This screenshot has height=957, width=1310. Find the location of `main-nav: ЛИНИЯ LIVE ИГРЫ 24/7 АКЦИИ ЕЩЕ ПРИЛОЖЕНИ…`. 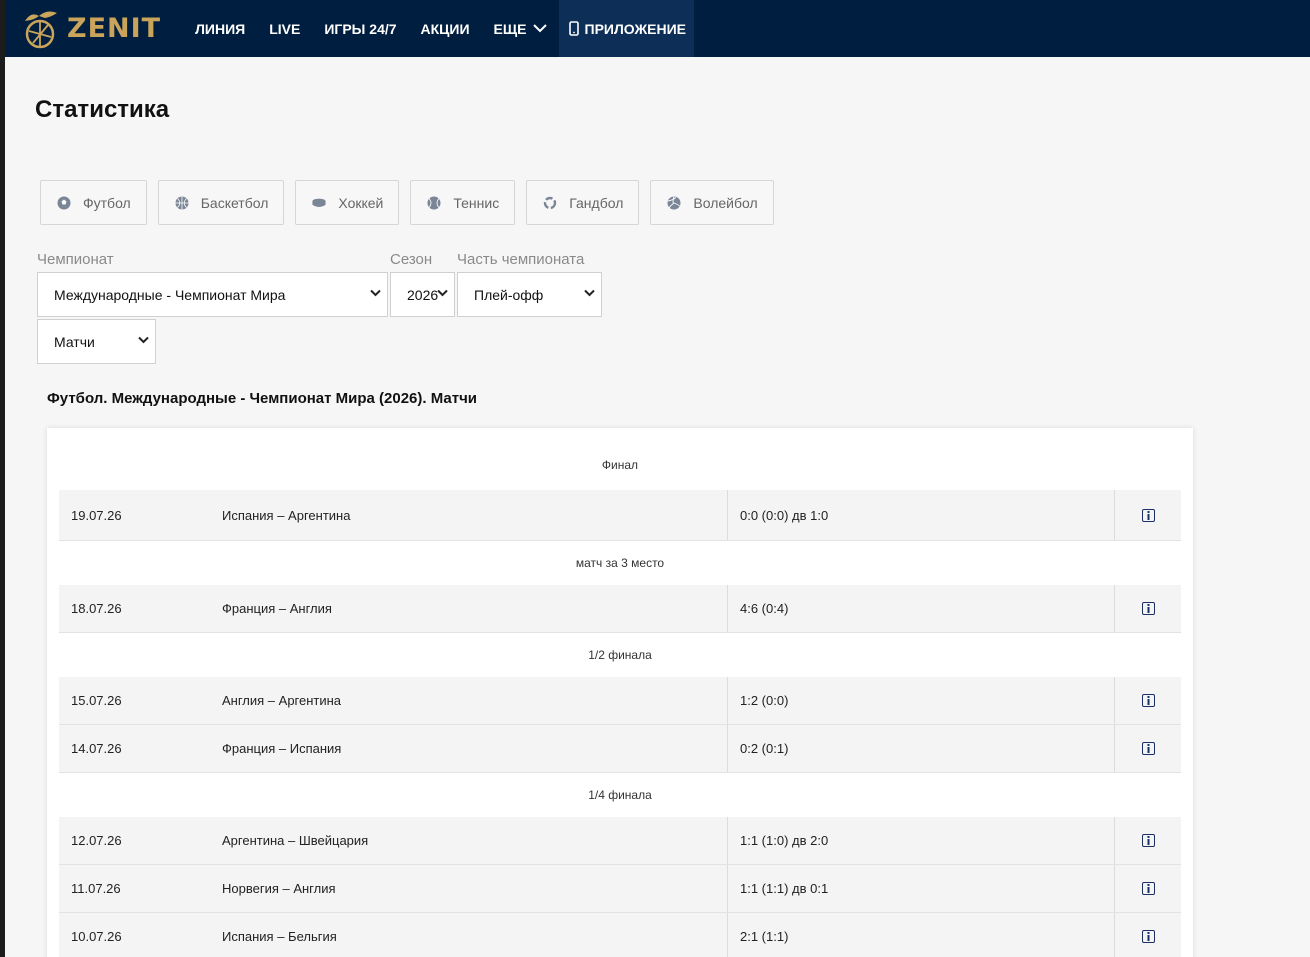

main-nav: ЛИНИЯ LIVE ИГРЫ 24/7 АКЦИИ ЕЩЕ ПРИЛОЖЕНИ… is located at coordinates (438, 28).